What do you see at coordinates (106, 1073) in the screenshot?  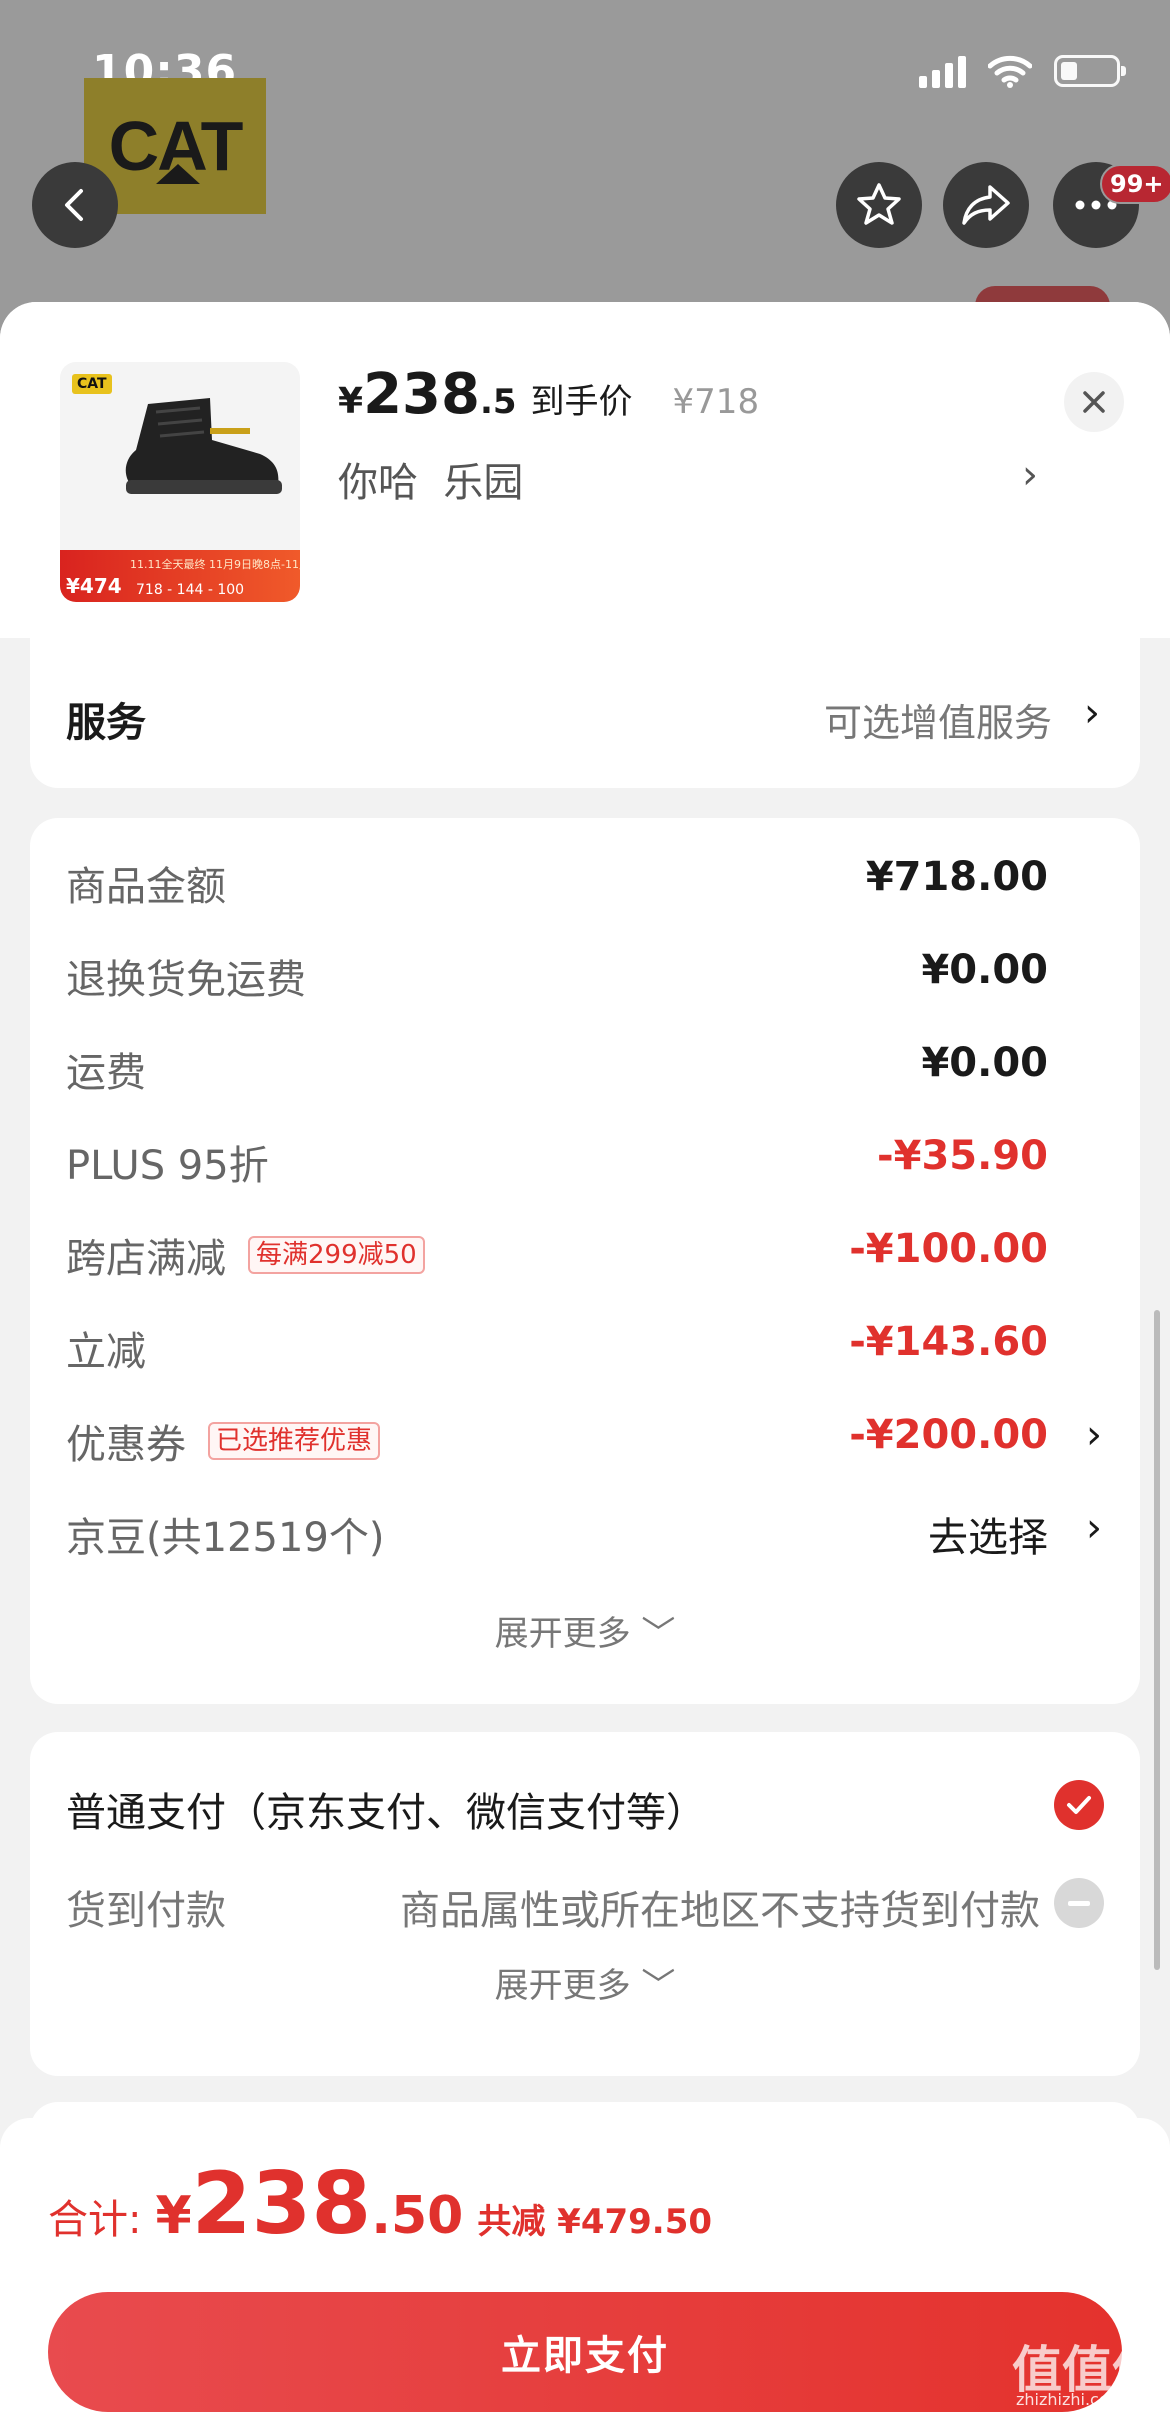 I see `amount-label: 运费` at bounding box center [106, 1073].